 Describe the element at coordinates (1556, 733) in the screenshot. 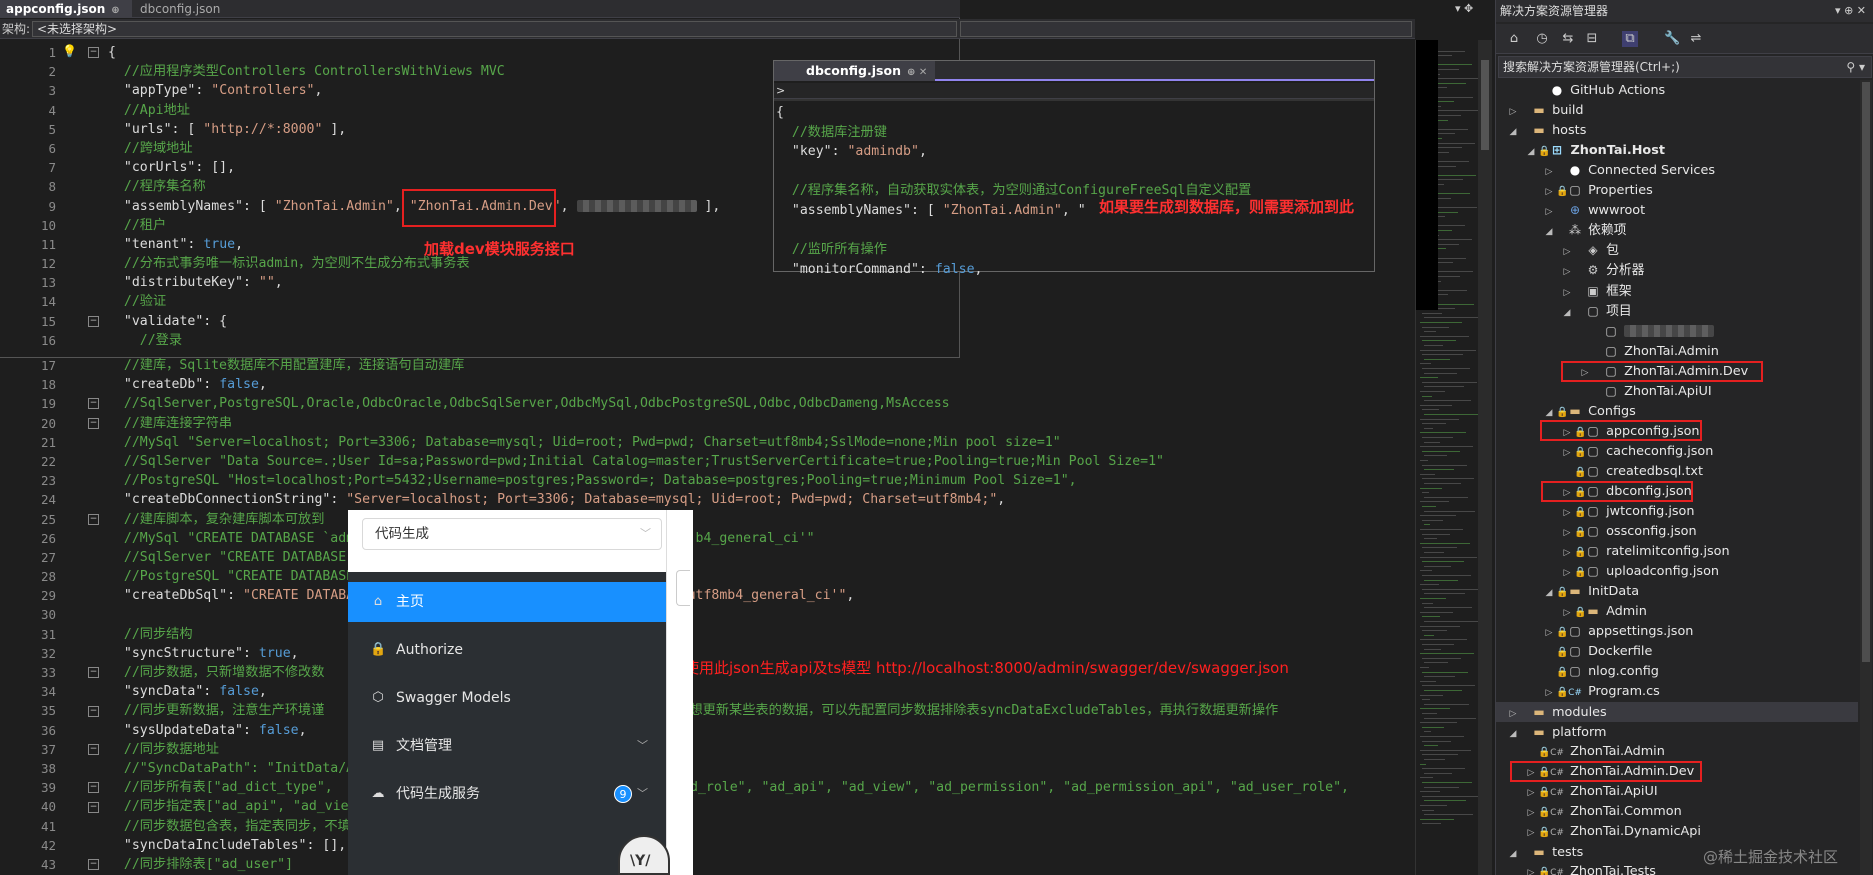

I see `tree-node: ◢ ▬ platform` at that location.